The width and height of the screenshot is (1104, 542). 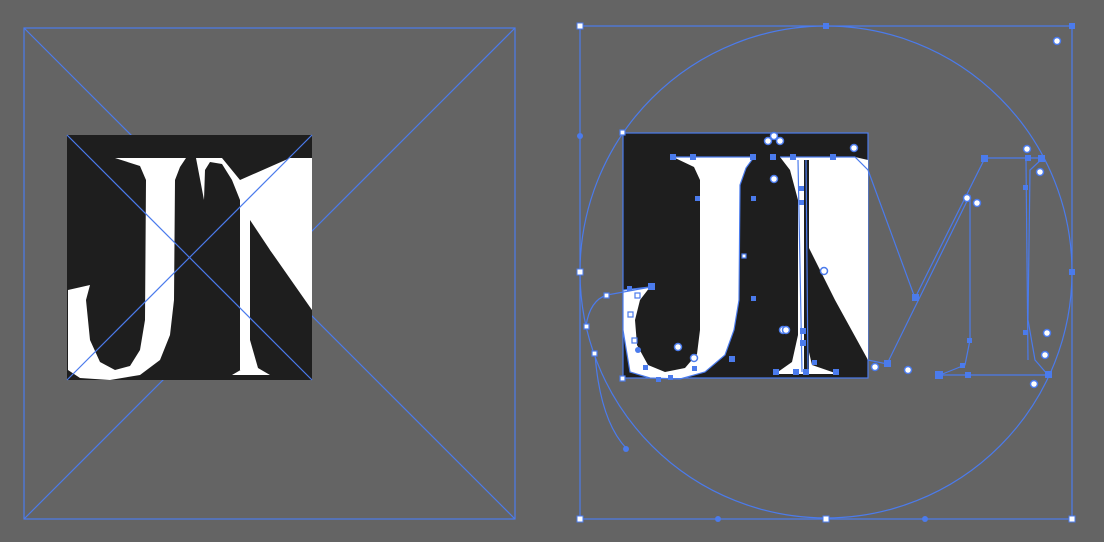 I want to click on raster-image-jn, so click(x=189, y=257).